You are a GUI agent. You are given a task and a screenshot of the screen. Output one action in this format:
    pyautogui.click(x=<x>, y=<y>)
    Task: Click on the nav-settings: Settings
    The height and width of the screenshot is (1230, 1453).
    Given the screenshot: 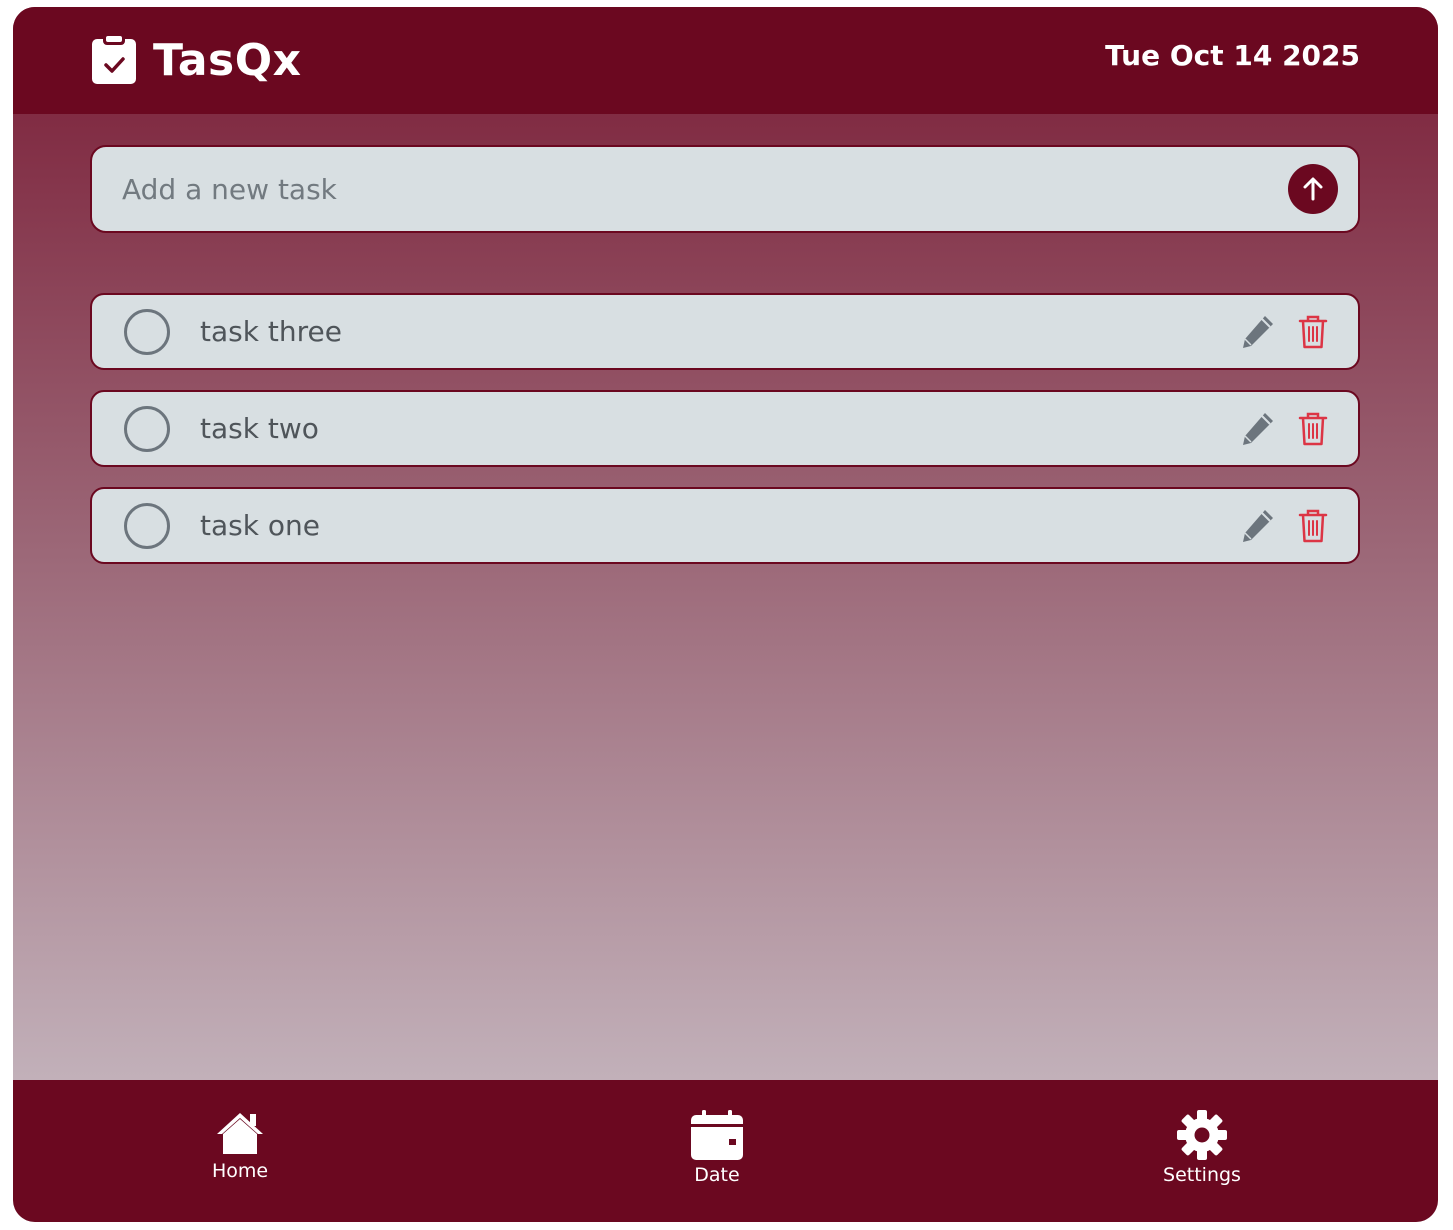 What is the action you would take?
    pyautogui.click(x=1202, y=1148)
    